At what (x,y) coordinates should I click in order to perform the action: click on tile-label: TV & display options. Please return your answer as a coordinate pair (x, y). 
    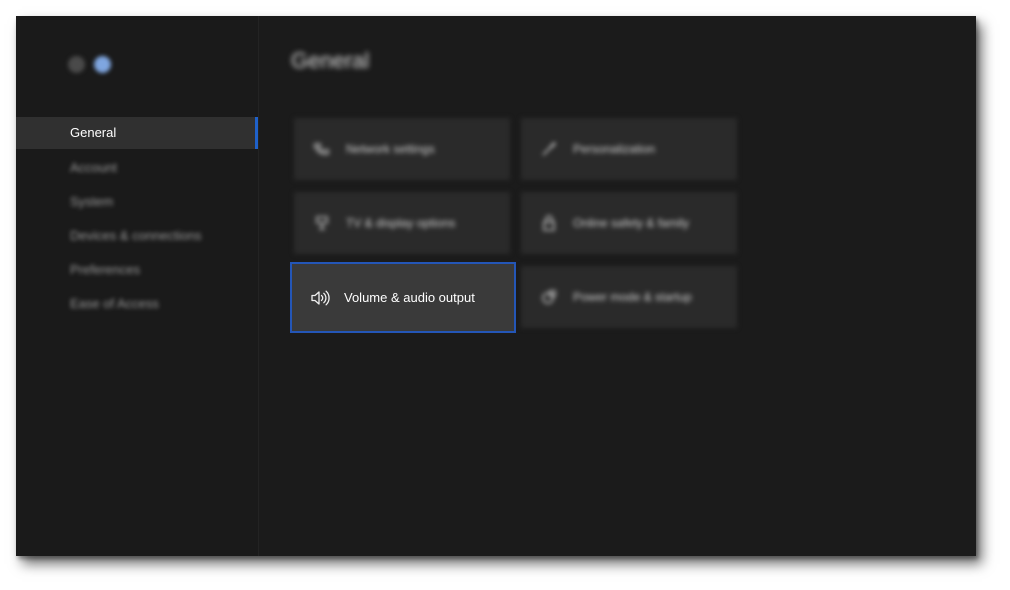
    Looking at the image, I should click on (401, 223).